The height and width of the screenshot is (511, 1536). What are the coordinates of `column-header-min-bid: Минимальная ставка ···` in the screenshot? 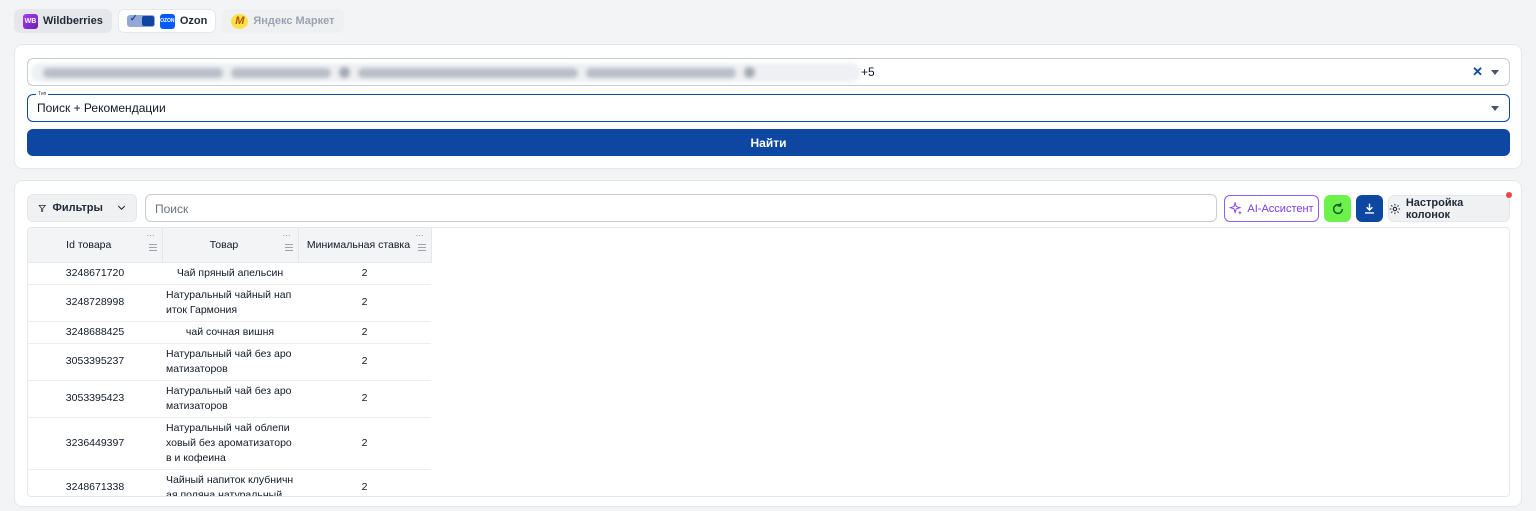 It's located at (365, 245).